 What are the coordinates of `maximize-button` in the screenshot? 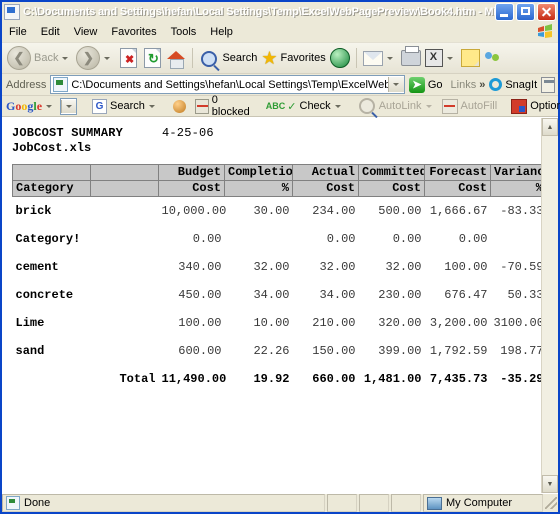 It's located at (525, 12).